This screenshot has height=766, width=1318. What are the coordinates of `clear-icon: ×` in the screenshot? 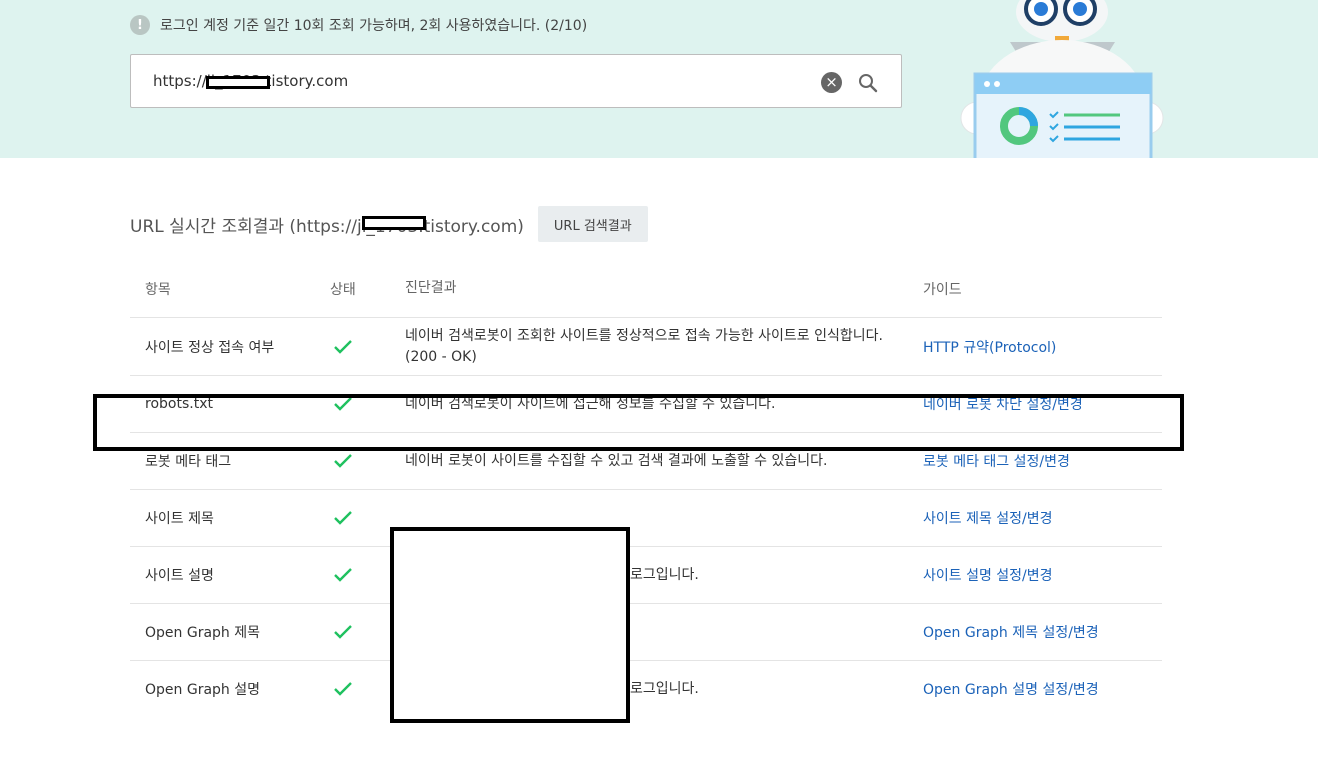 It's located at (831, 82).